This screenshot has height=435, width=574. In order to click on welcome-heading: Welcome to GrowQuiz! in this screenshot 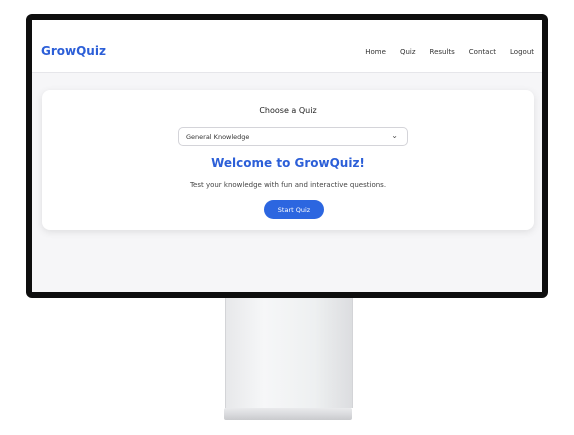, I will do `click(288, 163)`.